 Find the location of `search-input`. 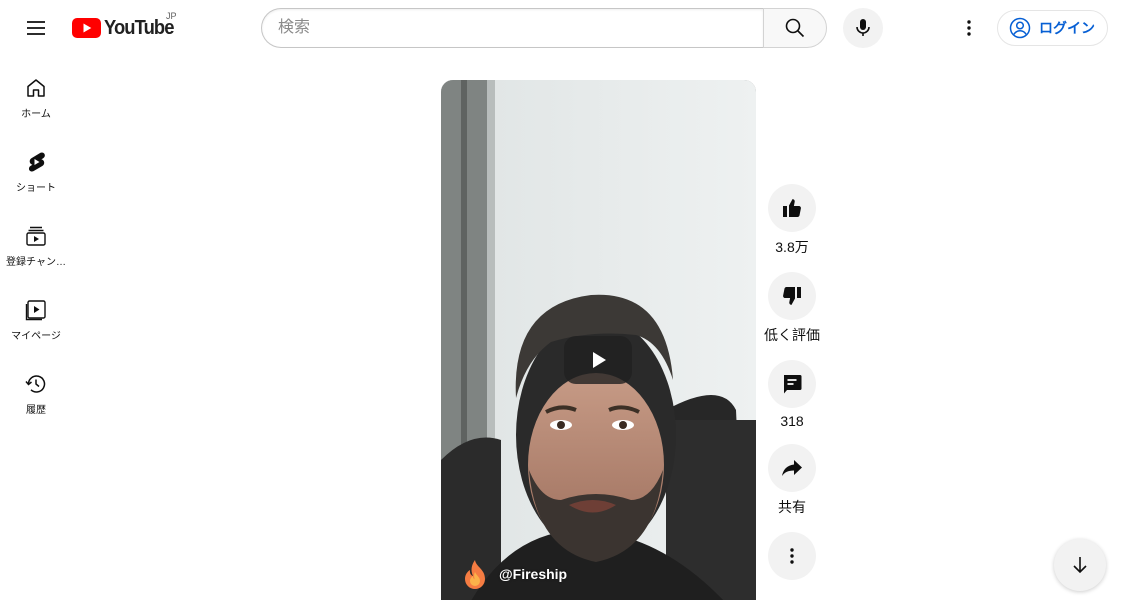

search-input is located at coordinates (512, 28).